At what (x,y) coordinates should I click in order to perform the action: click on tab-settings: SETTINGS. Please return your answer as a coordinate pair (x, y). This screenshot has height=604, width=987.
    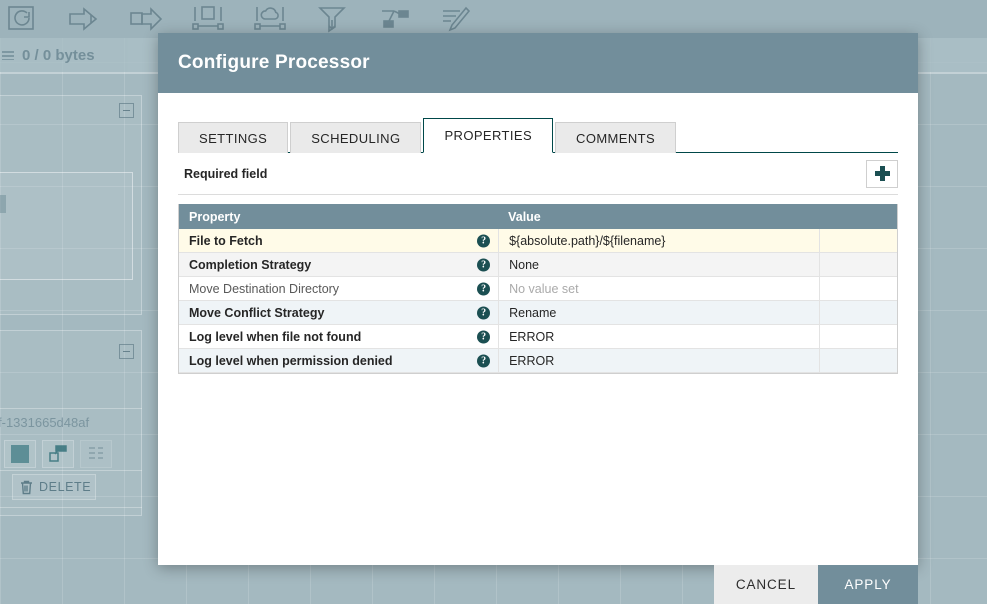
    Looking at the image, I should click on (233, 137).